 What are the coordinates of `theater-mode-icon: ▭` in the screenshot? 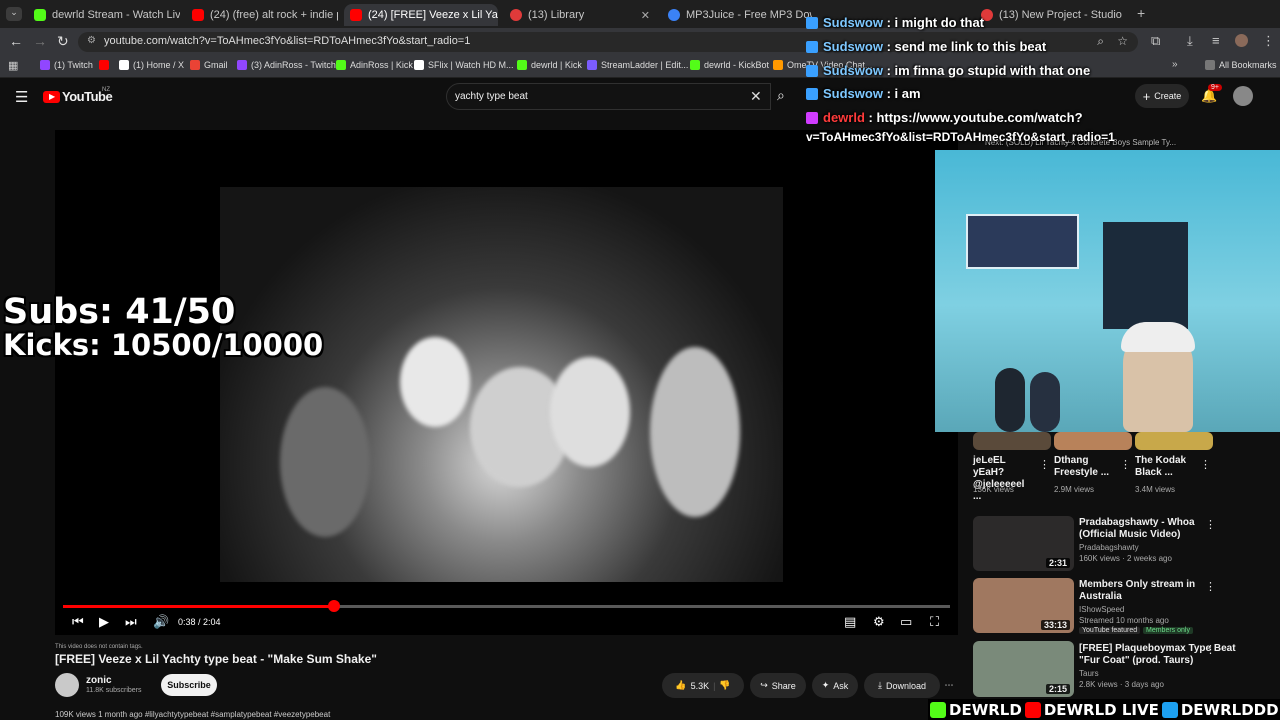 It's located at (906, 622).